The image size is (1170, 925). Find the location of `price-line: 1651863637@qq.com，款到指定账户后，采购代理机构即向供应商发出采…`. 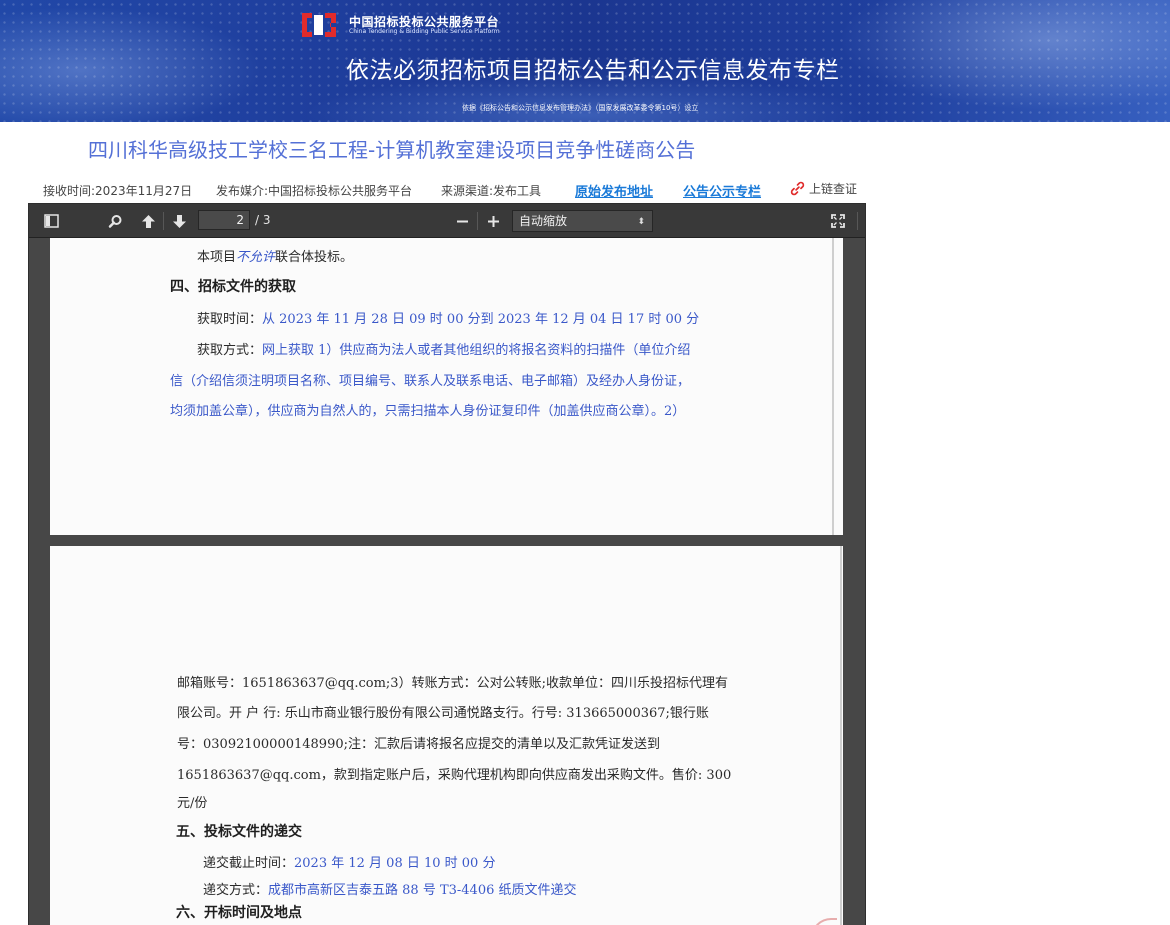

price-line: 1651863637@qq.com，款到指定账户后，采购代理机构即向供应商发出采… is located at coordinates (454, 775).